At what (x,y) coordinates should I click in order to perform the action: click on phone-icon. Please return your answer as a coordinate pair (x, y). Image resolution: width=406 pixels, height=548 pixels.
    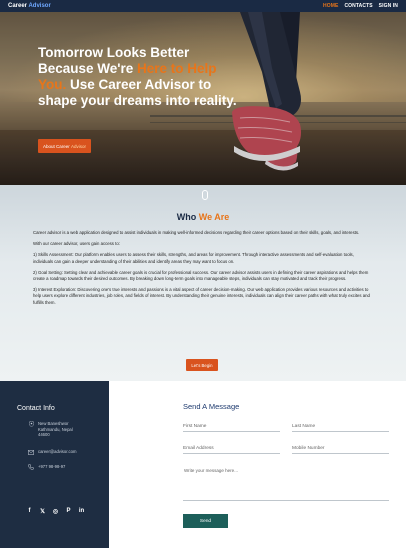
    Looking at the image, I should click on (31, 467).